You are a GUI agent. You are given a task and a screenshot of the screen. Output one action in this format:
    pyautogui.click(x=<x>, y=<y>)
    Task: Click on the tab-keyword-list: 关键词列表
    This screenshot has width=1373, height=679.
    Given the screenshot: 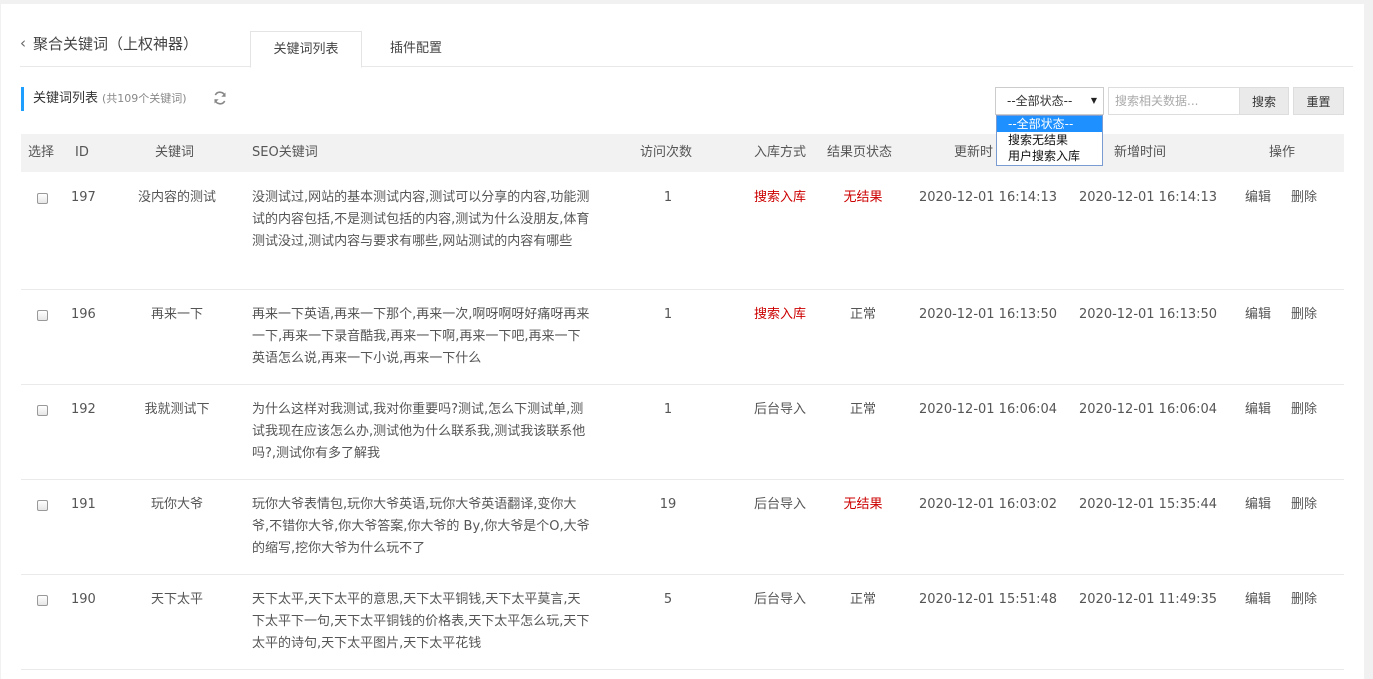 What is the action you would take?
    pyautogui.click(x=306, y=49)
    